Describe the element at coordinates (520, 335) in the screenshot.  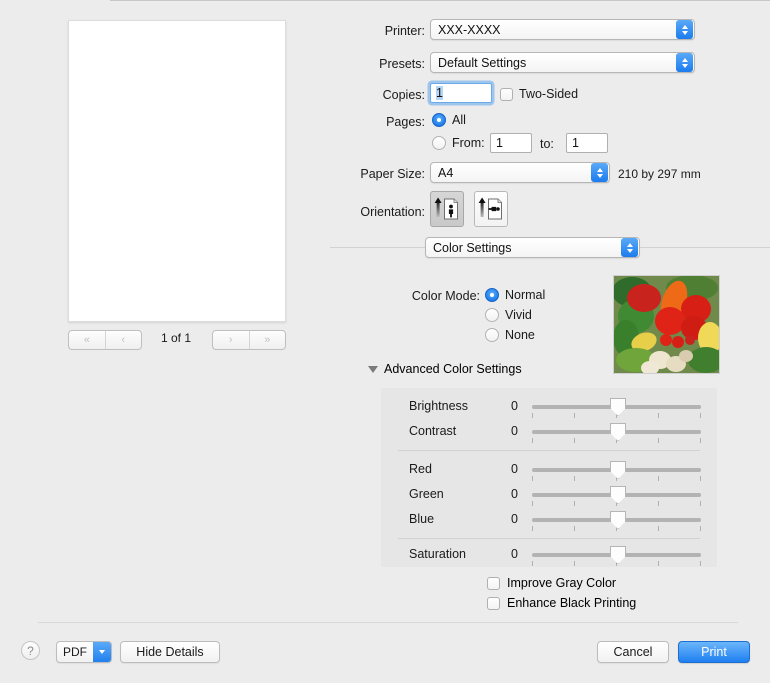
I see `color-mode-label-none: None` at that location.